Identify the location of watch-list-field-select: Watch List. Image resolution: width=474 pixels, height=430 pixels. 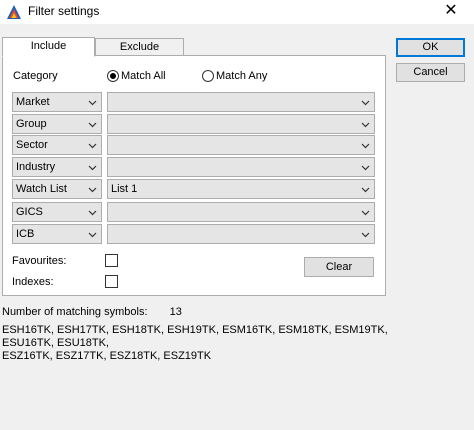
(57, 189).